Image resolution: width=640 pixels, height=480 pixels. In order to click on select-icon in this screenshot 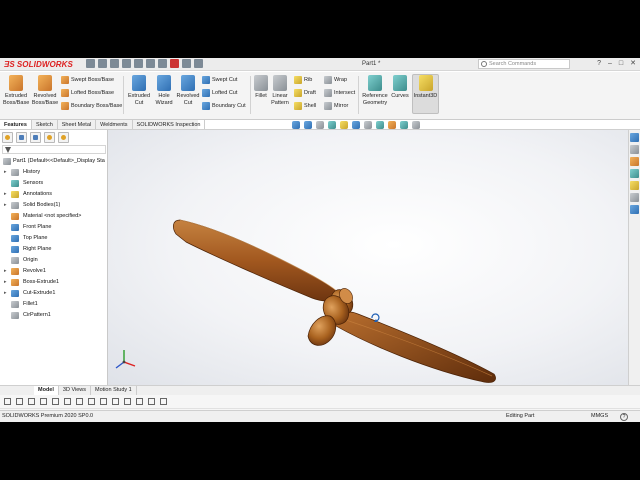, I will do `click(162, 63)`.